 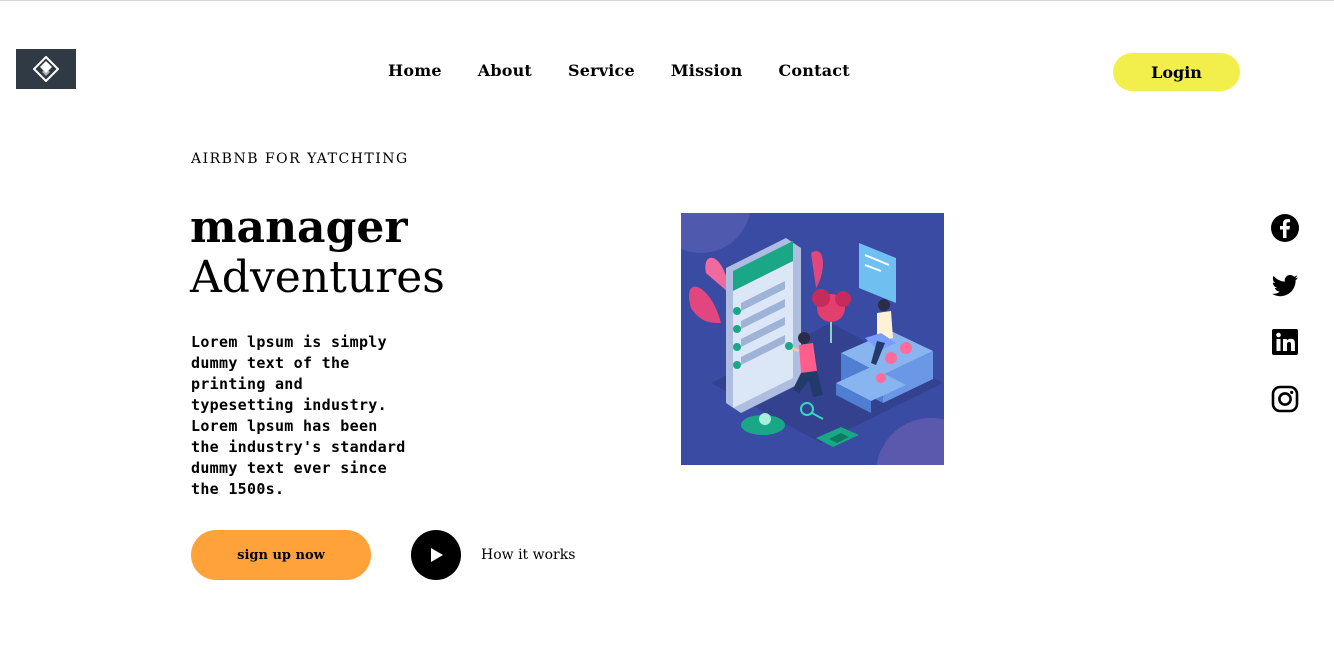 I want to click on facebook-icon, so click(x=1285, y=228).